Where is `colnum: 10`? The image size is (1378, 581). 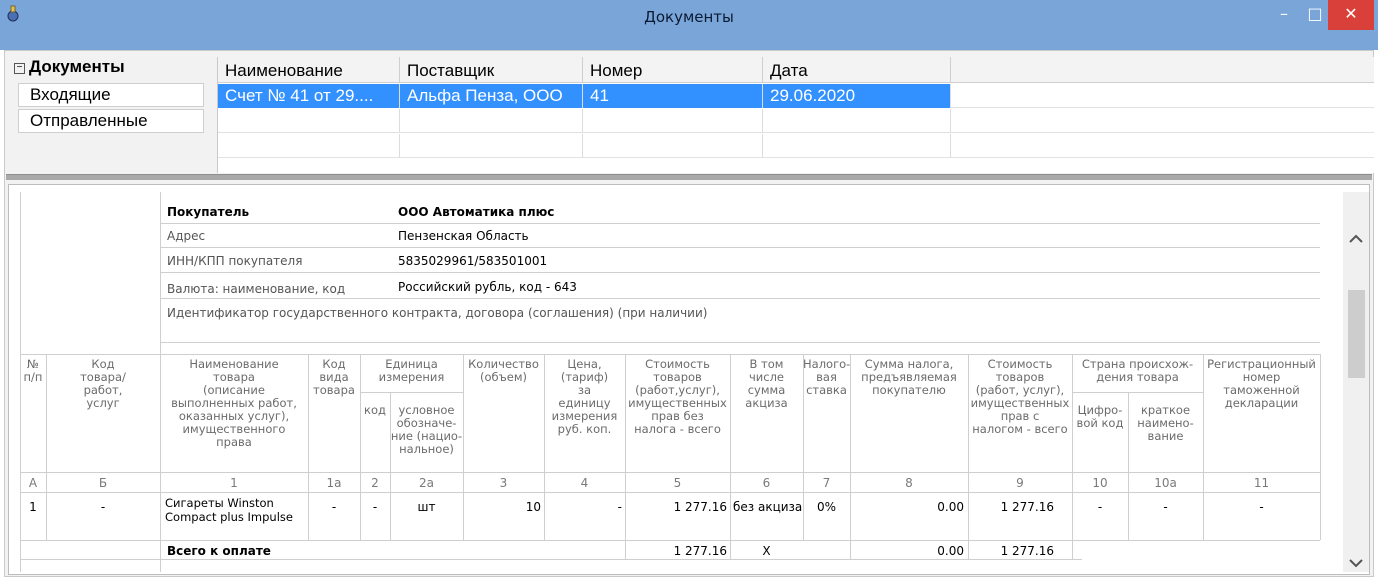
colnum: 10 is located at coordinates (1100, 483).